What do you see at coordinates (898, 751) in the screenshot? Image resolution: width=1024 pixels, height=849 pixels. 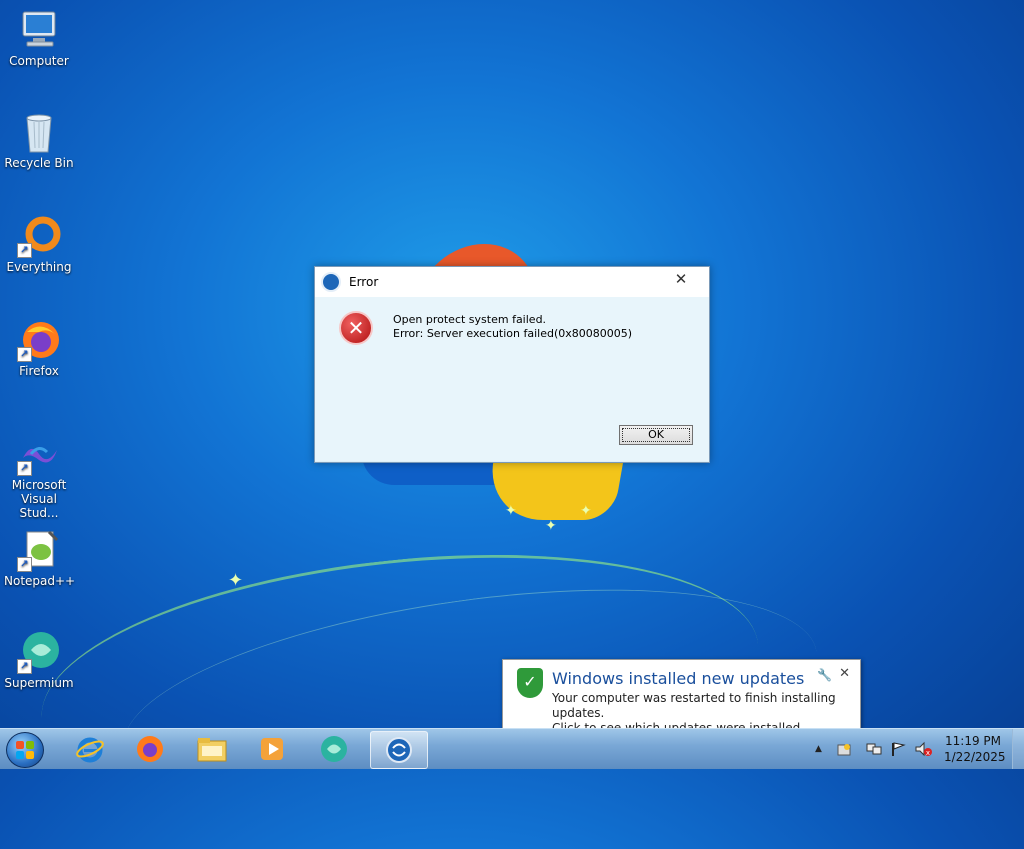 I see `flag-icon` at bounding box center [898, 751].